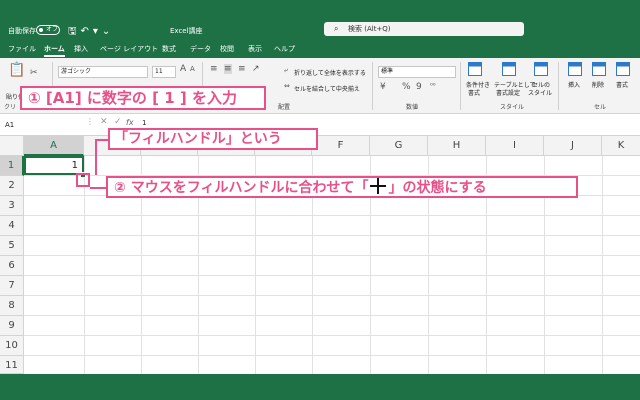 This screenshot has width=640, height=400. What do you see at coordinates (22, 31) in the screenshot?
I see `autosave-label: 自動保存` at bounding box center [22, 31].